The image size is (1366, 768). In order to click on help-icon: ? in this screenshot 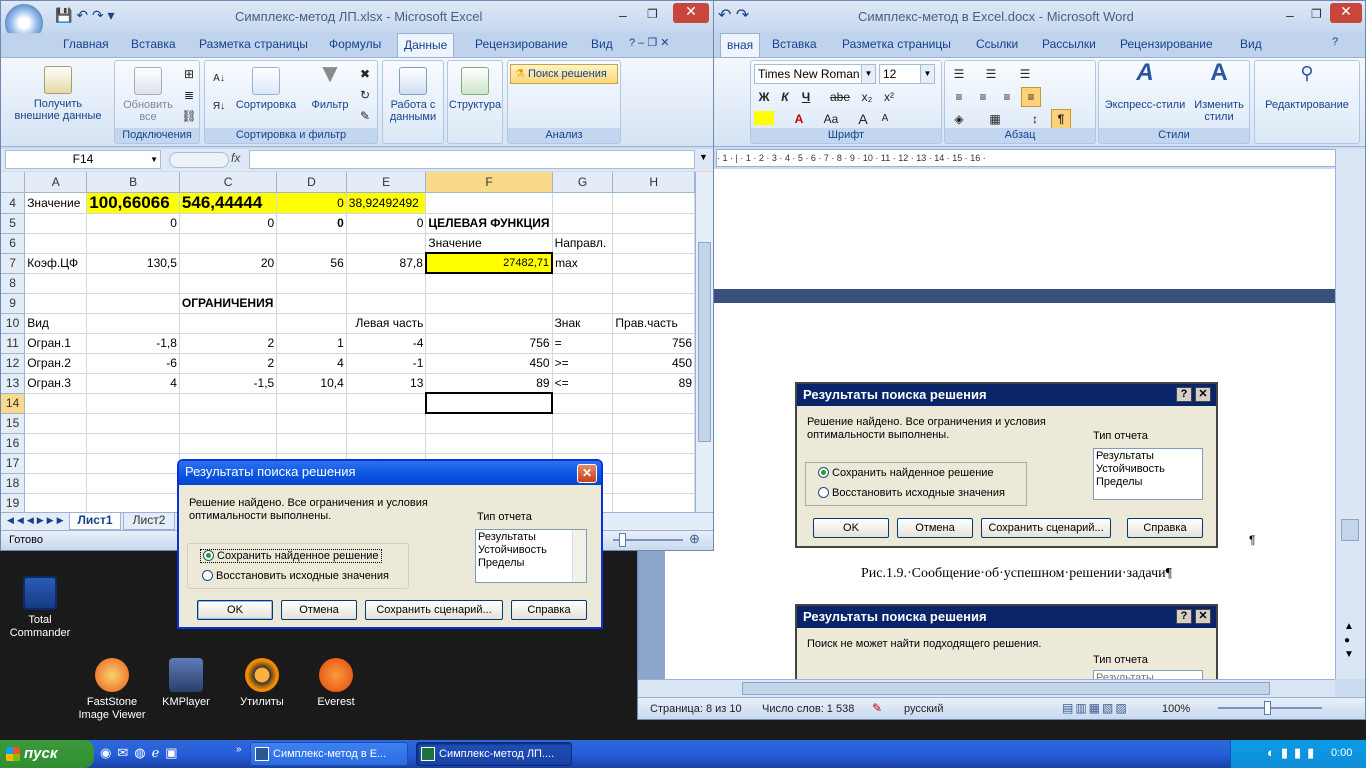, I will do `click(1335, 42)`.